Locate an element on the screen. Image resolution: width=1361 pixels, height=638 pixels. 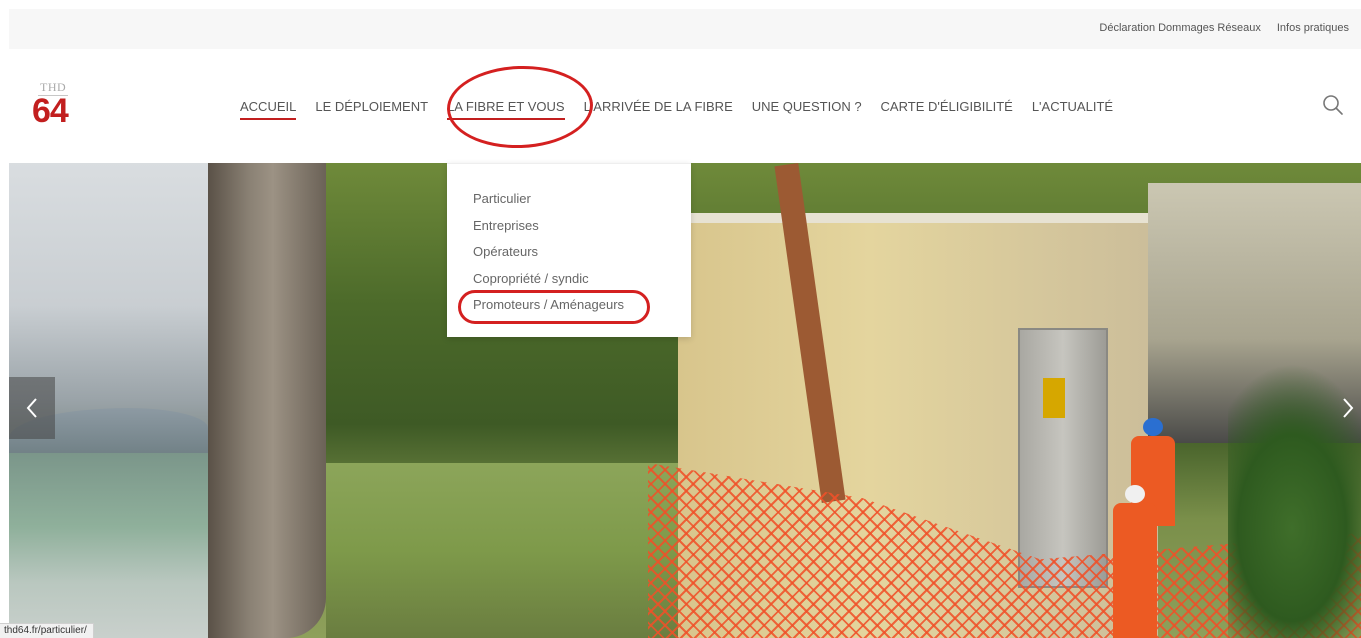
nav-item-fibre-et-vous: LA FIBRE ET VOUS is located at coordinates (506, 109).